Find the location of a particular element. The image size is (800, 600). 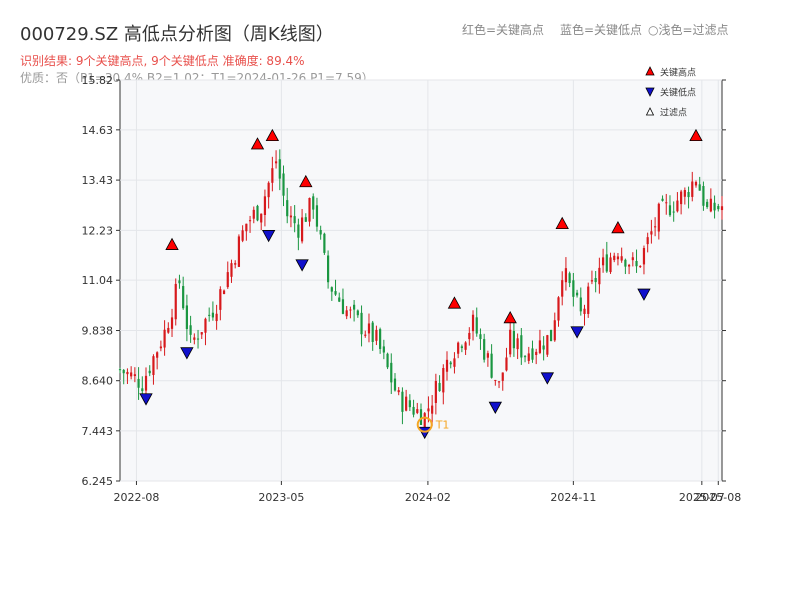

y-tick-label: 15.82 is located at coordinates (98, 80).